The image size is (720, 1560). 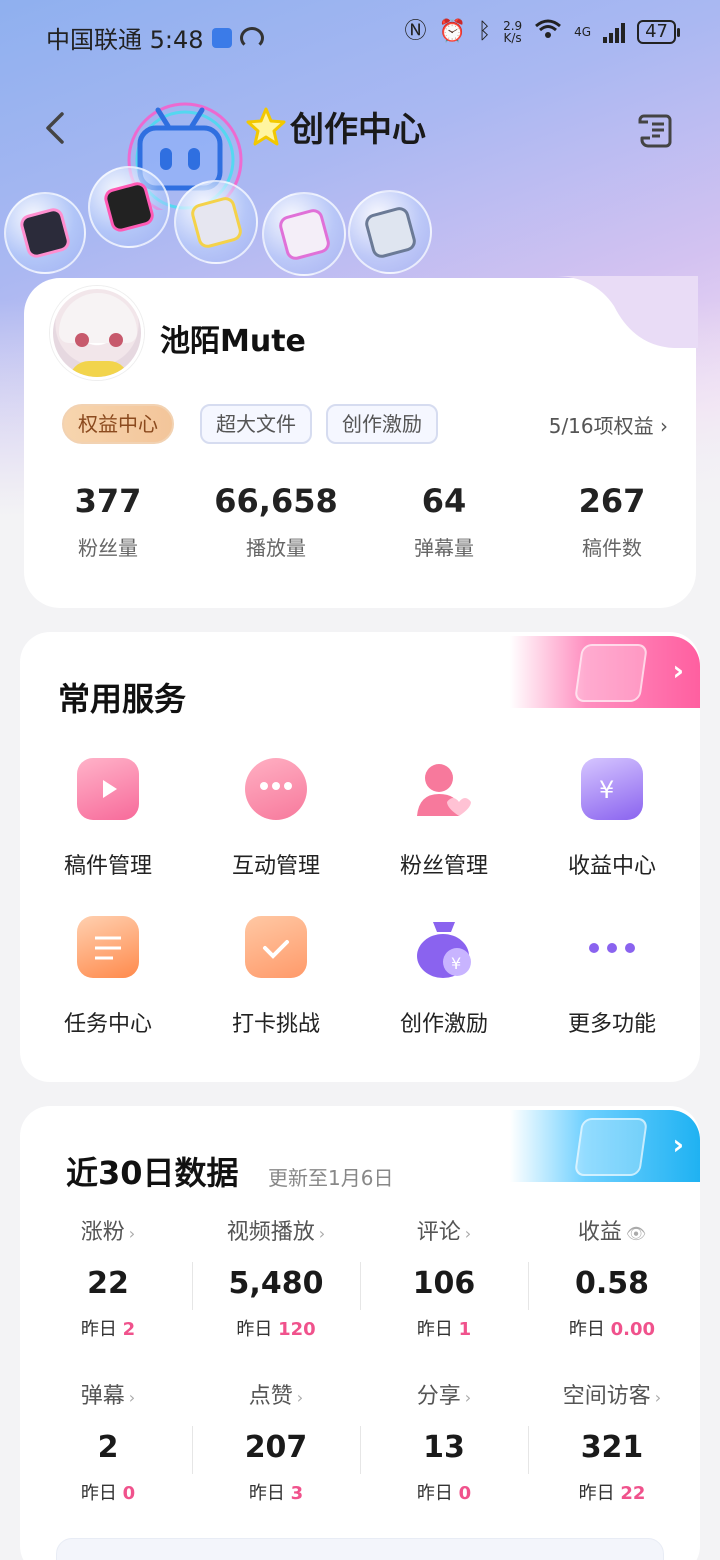 What do you see at coordinates (657, 129) in the screenshot?
I see `report-button` at bounding box center [657, 129].